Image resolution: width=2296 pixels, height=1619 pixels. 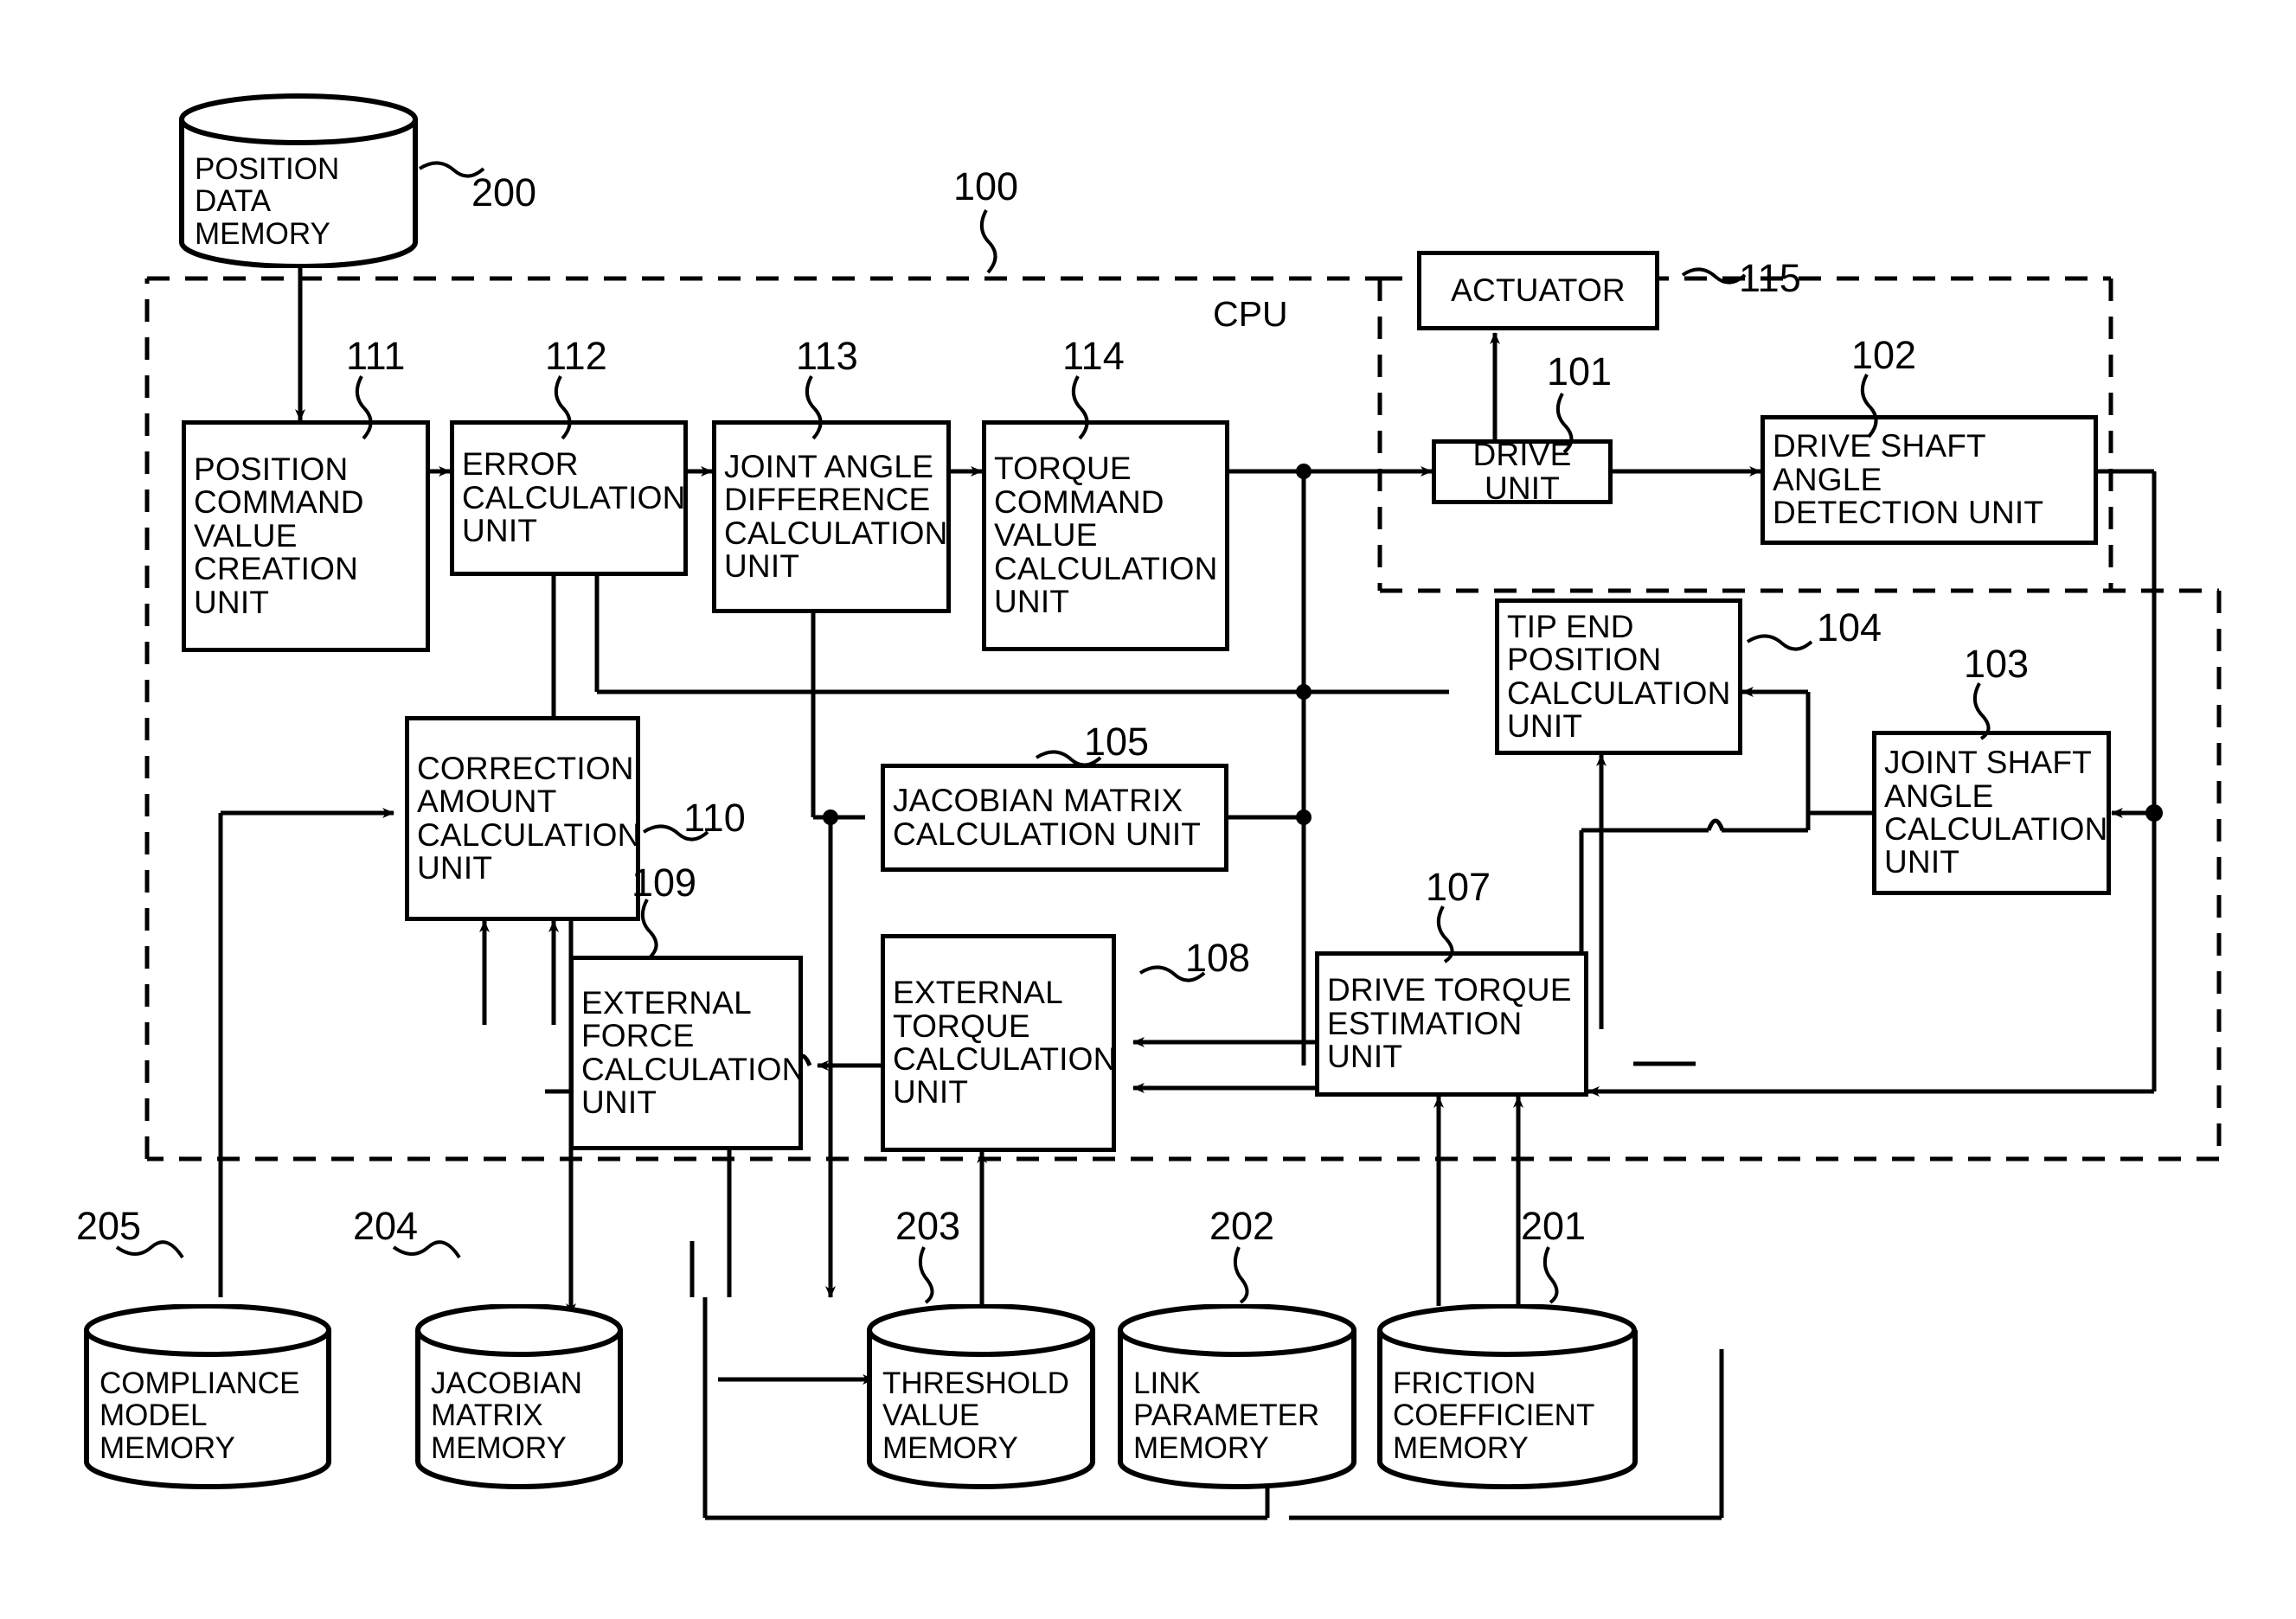 I want to click on ref-110: 110, so click(x=714, y=818).